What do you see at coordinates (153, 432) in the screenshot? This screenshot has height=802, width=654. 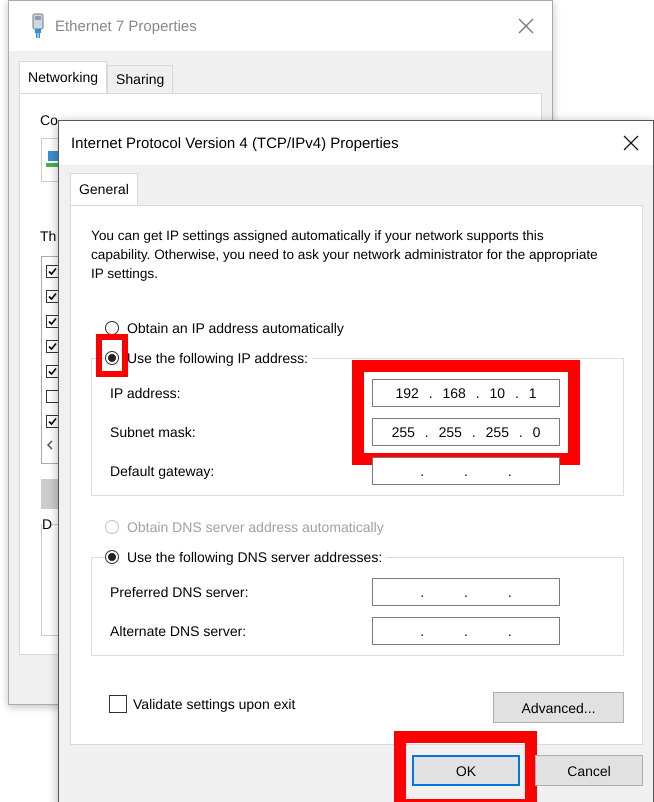 I see `field-label: Subnet mask:` at bounding box center [153, 432].